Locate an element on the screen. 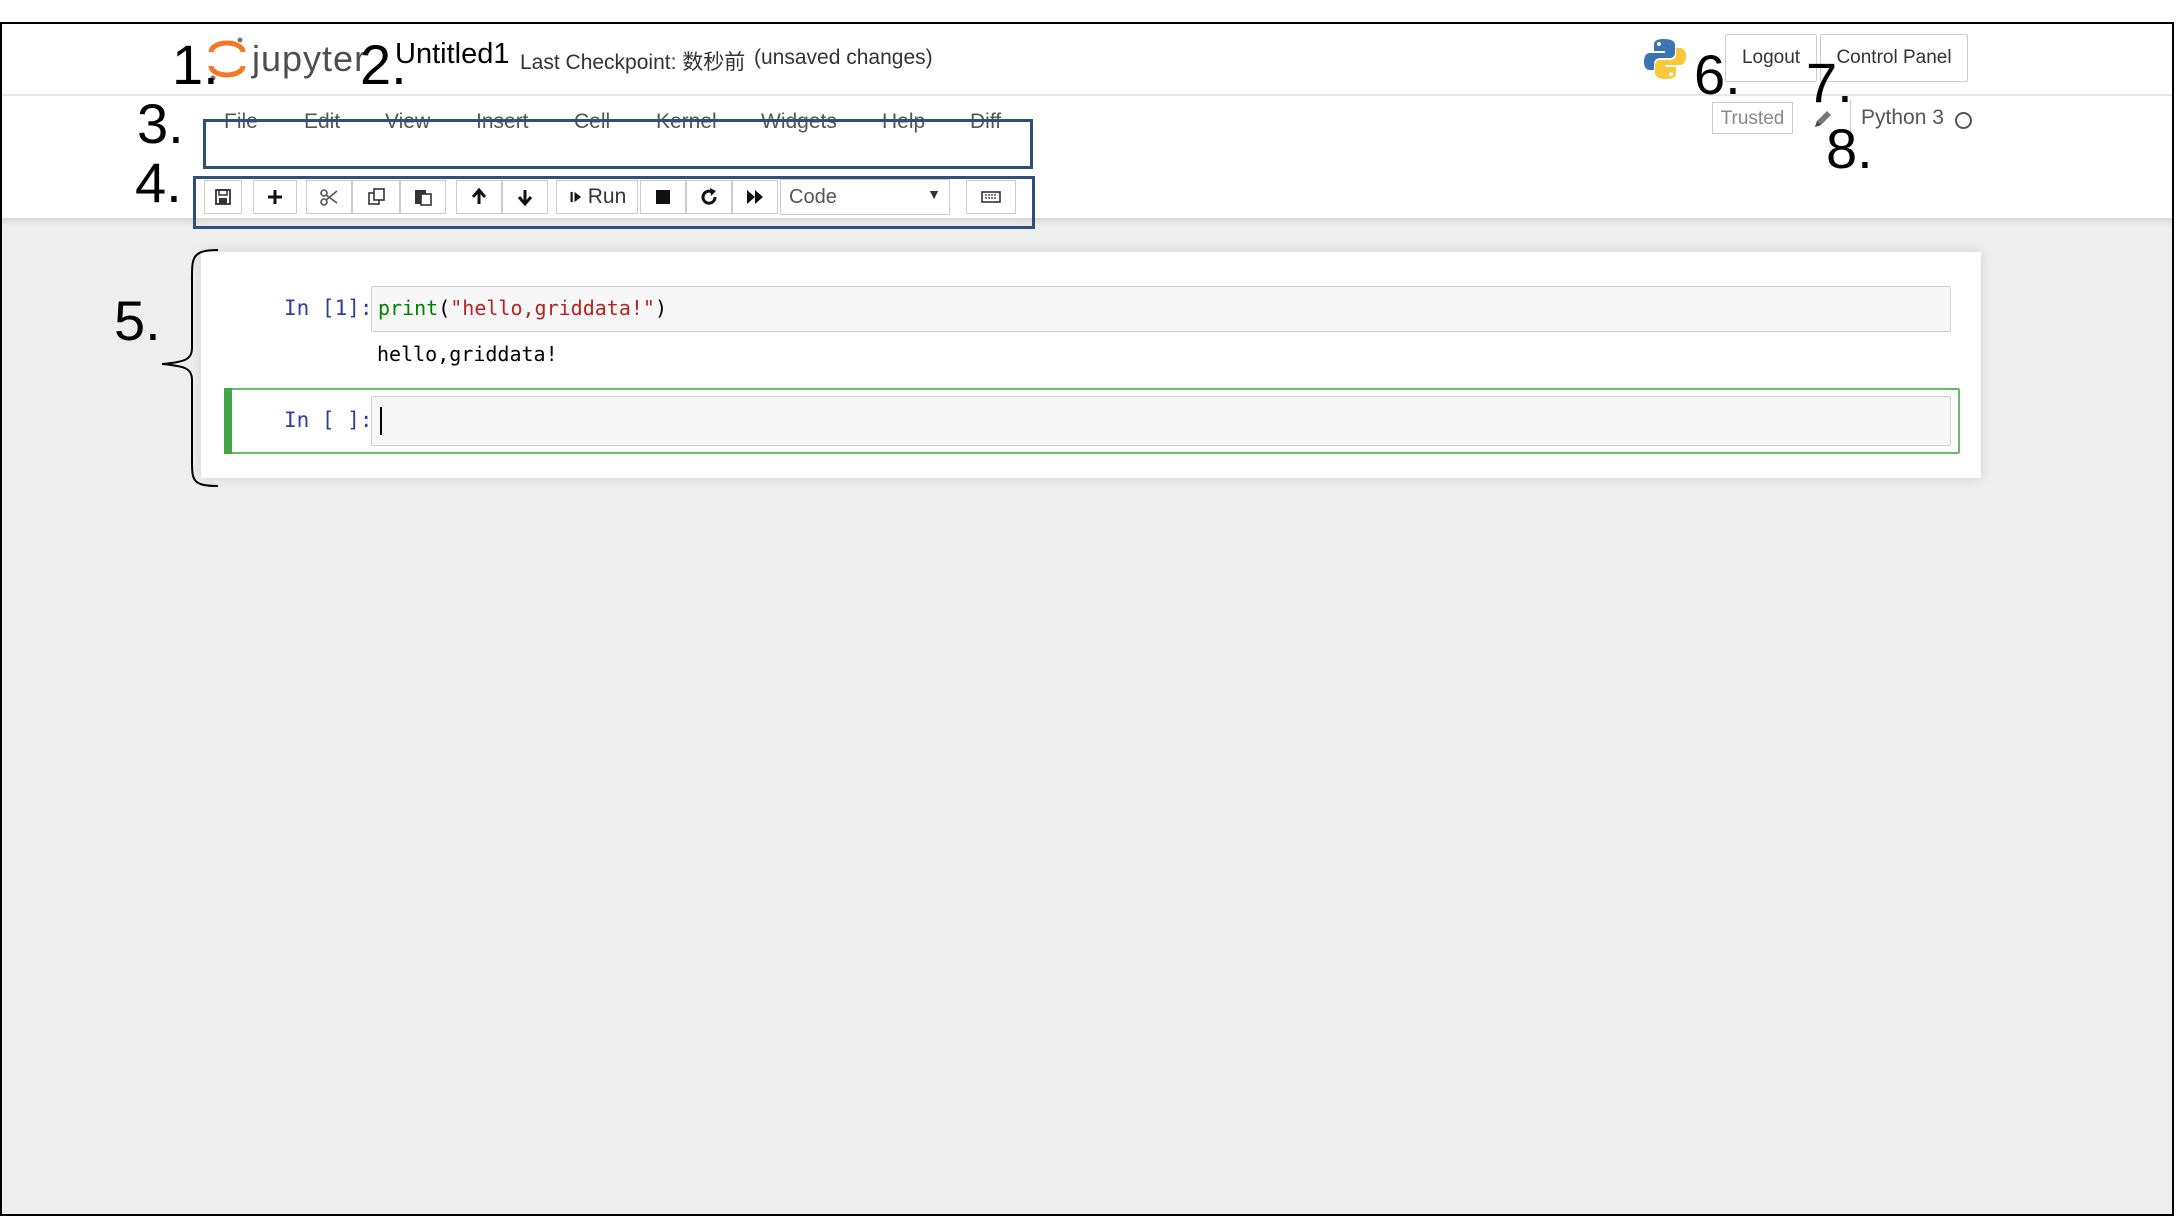  annotation-7: 7. is located at coordinates (1829, 82).